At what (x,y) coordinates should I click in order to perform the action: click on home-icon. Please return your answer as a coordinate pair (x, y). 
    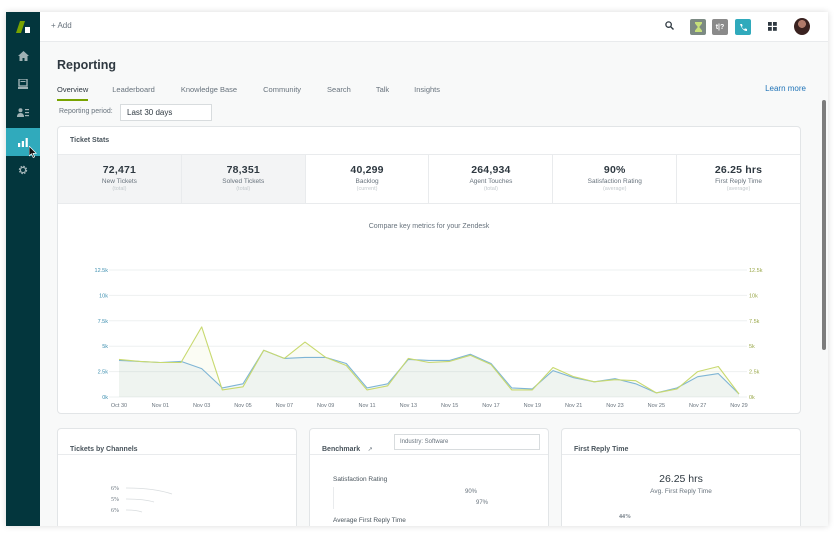
    Looking at the image, I should click on (23, 56).